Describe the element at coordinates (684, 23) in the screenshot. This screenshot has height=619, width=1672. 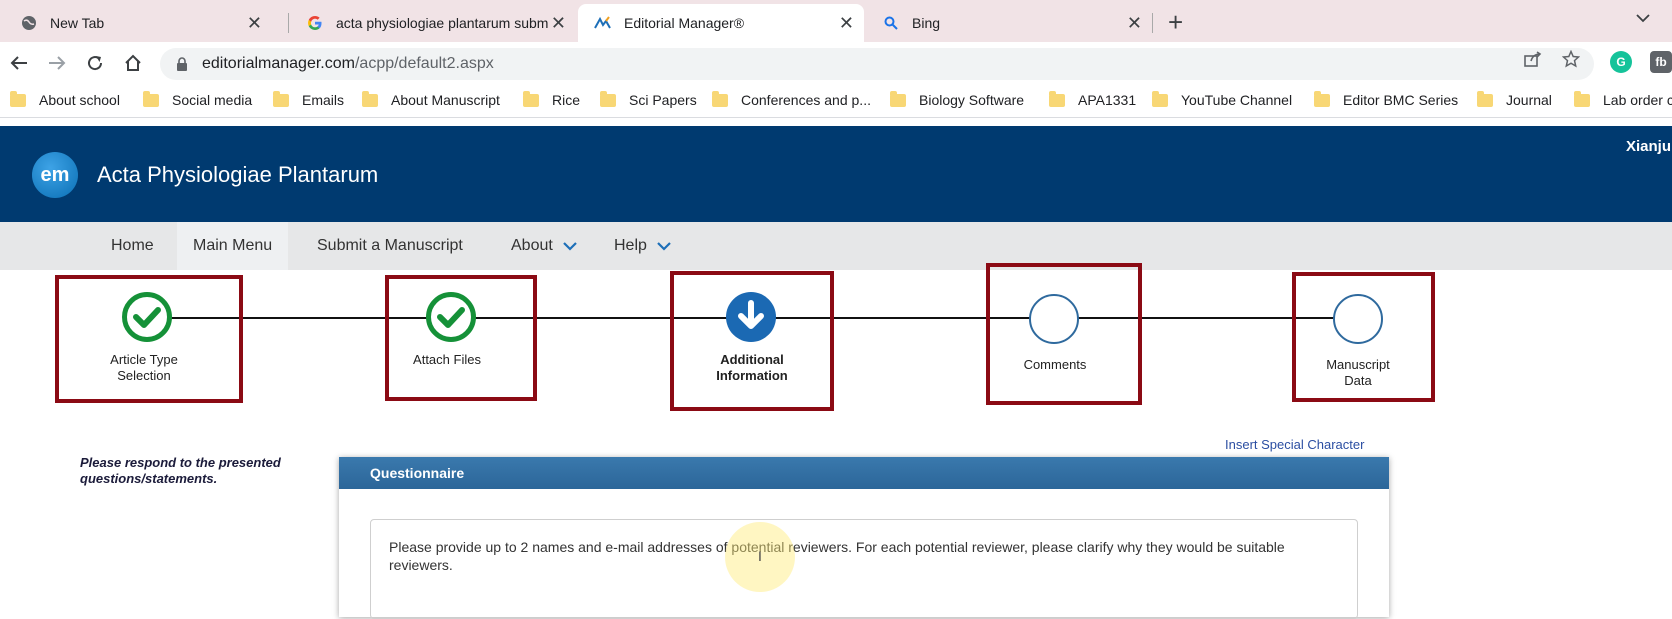
I see `tab-title: Editorial Manager®` at that location.